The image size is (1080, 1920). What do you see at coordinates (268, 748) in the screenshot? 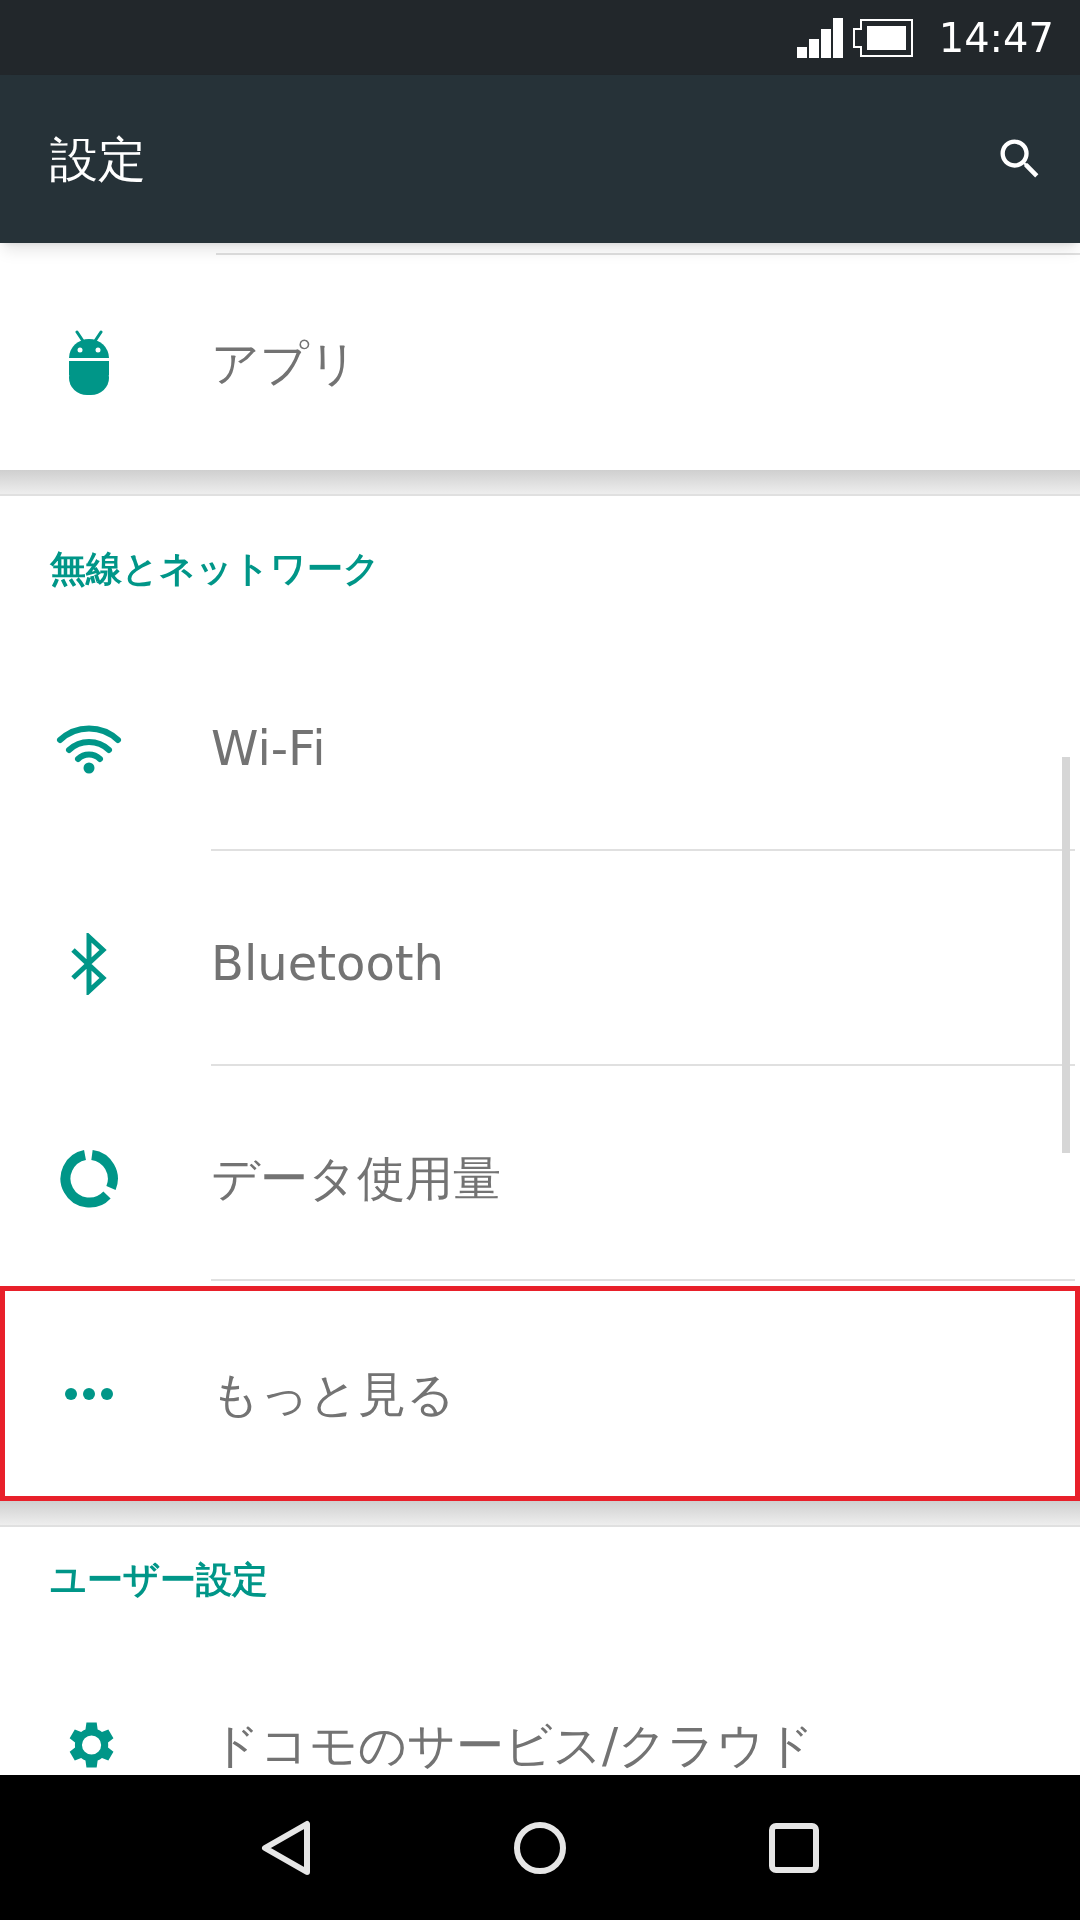
I see `item-label: Wi-Fi` at bounding box center [268, 748].